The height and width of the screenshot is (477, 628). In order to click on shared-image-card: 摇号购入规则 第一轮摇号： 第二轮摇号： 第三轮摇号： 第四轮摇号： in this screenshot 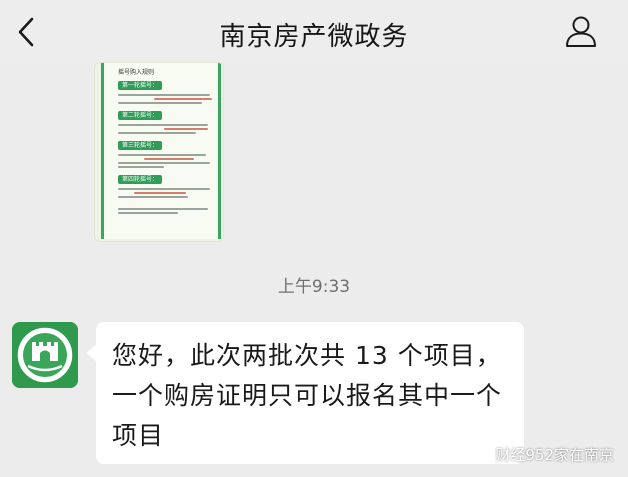, I will do `click(159, 152)`.